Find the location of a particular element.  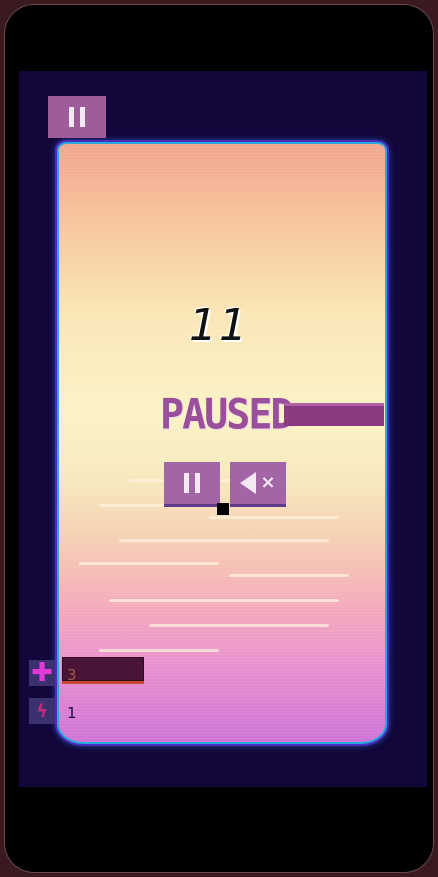

mute-button: × is located at coordinates (258, 484).